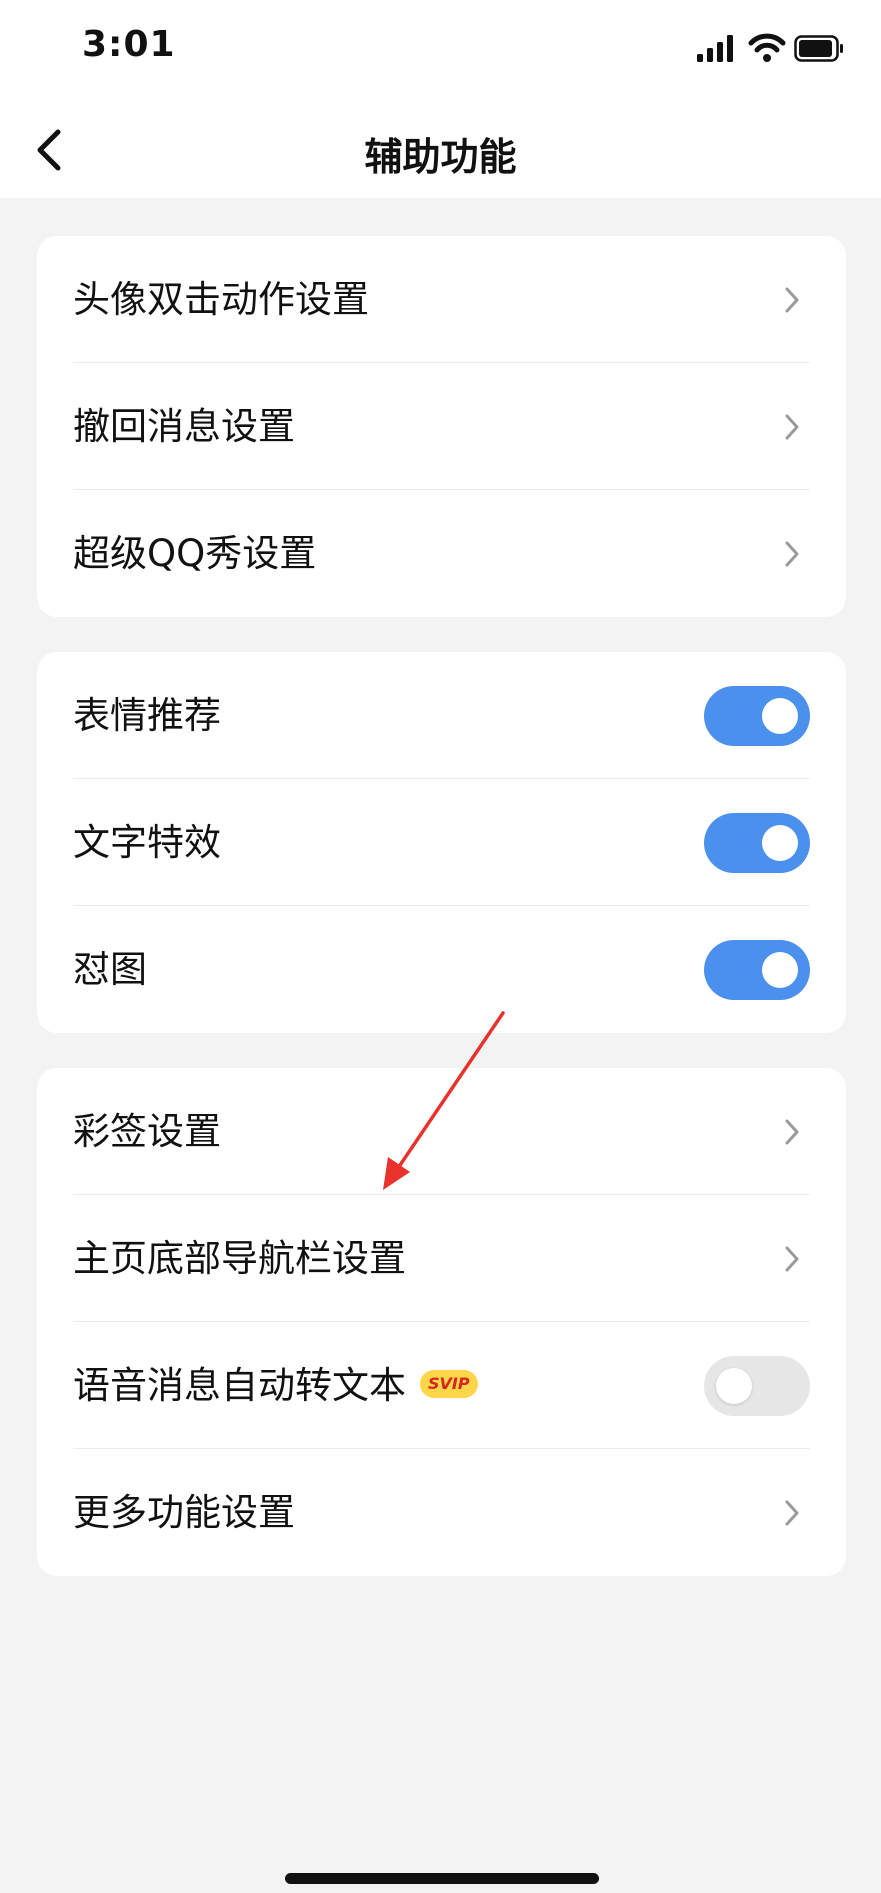  Describe the element at coordinates (147, 1131) in the screenshot. I see `row-label: 彩签设置` at that location.